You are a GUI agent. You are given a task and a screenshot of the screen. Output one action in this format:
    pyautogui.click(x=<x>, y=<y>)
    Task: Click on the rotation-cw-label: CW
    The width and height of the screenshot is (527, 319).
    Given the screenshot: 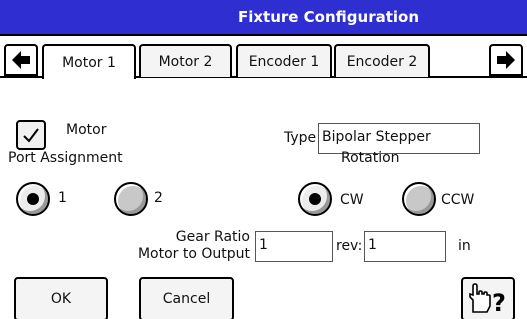 What is the action you would take?
    pyautogui.click(x=352, y=200)
    